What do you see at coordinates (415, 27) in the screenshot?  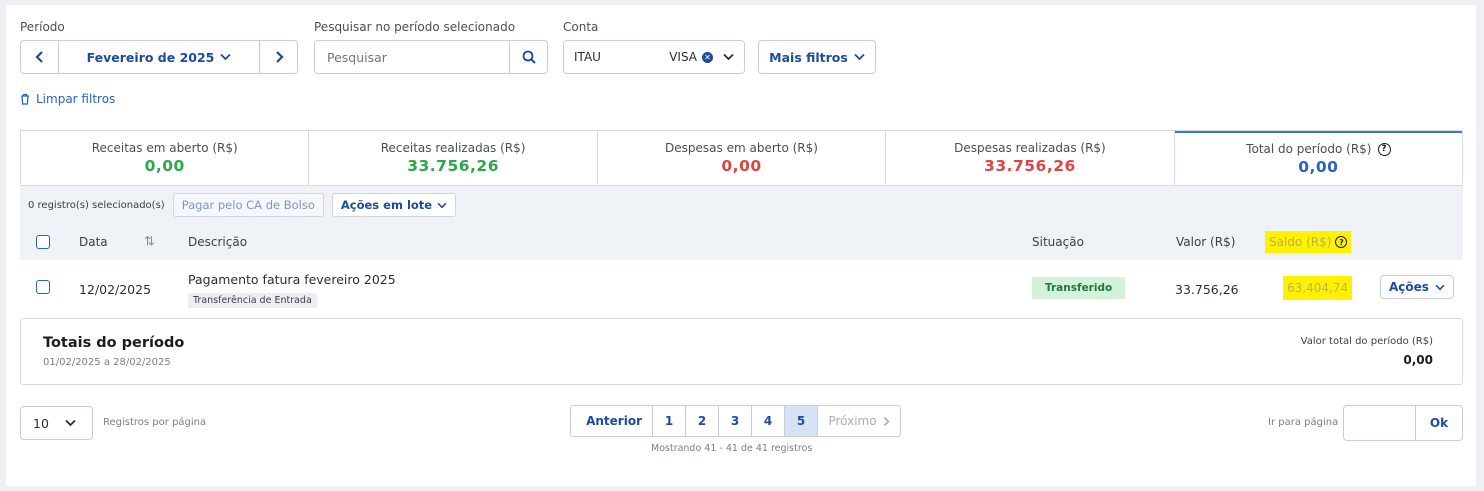 I see `search-label: Pesquisar no período selecionado` at bounding box center [415, 27].